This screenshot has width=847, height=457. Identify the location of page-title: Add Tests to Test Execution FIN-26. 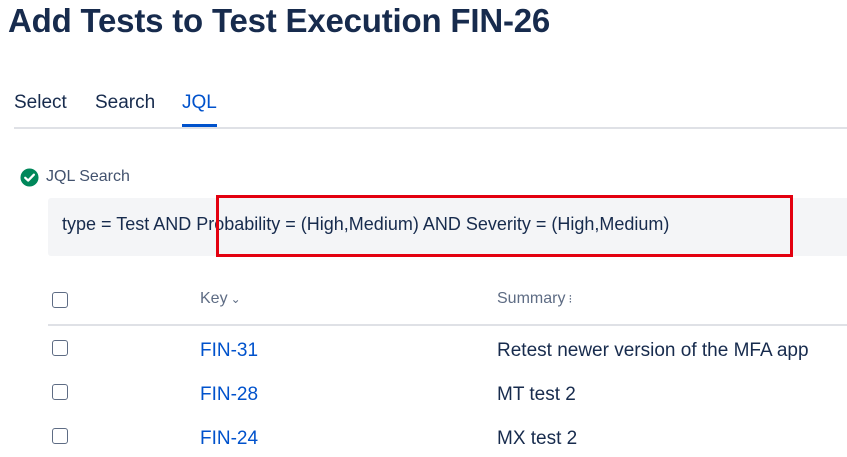
(279, 20).